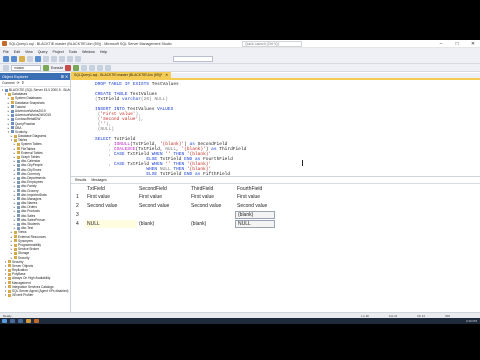  I want to click on redo-icon, so click(78, 59).